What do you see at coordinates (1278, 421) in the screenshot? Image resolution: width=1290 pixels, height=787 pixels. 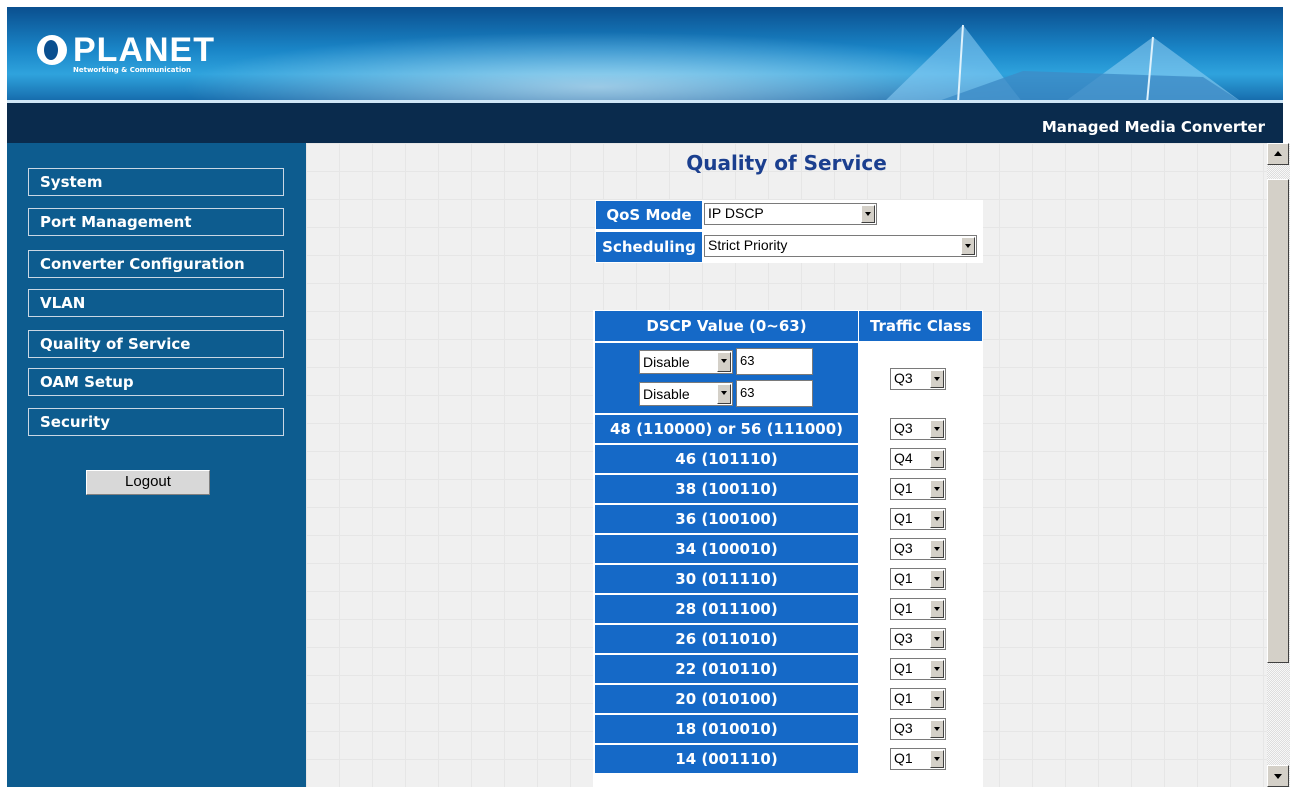 I see `scrollbar-thumb` at bounding box center [1278, 421].